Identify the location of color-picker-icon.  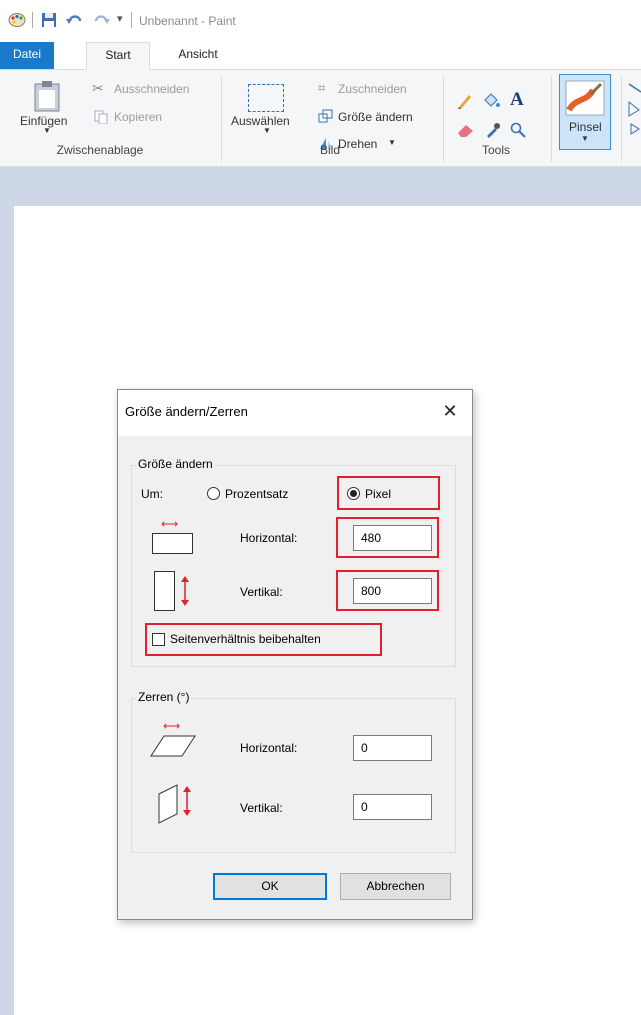
(493, 131).